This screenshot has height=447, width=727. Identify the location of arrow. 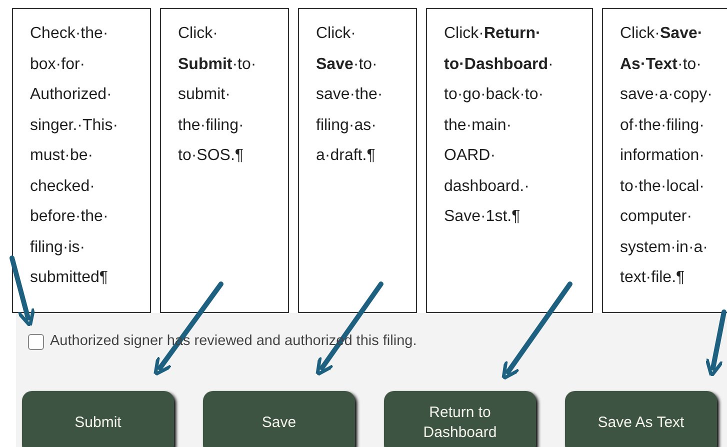
(715, 344).